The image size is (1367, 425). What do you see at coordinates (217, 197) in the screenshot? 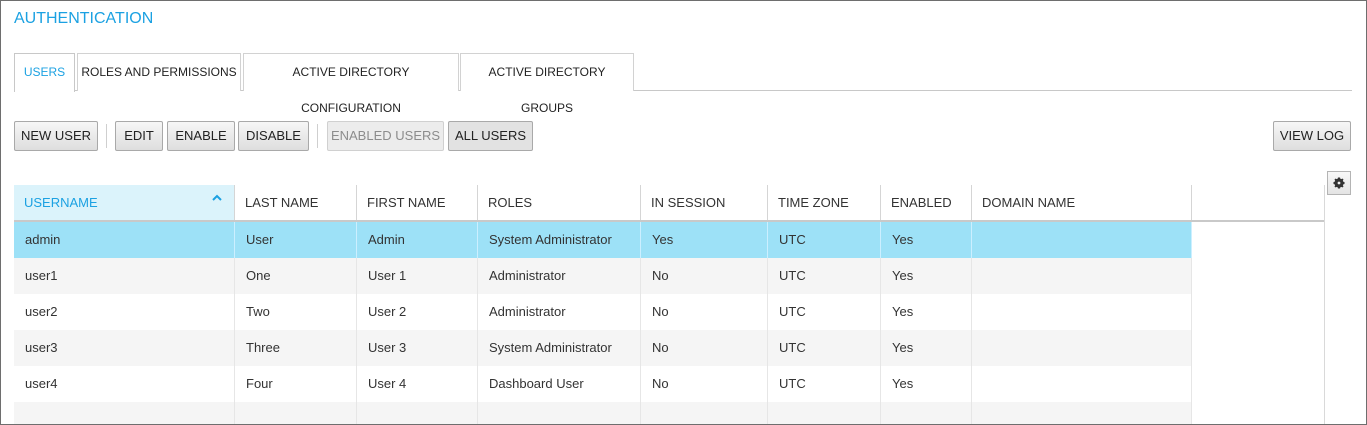
I see `sort-ascending-icon` at bounding box center [217, 197].